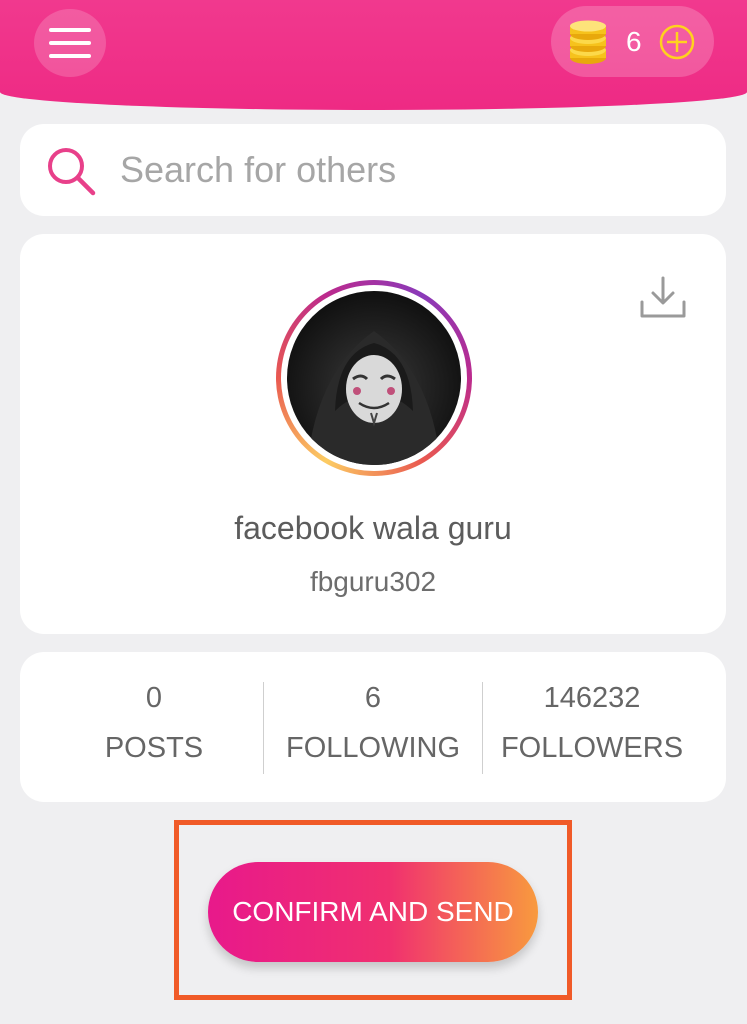 This screenshot has height=1024, width=747. I want to click on search-bar, so click(373, 170).